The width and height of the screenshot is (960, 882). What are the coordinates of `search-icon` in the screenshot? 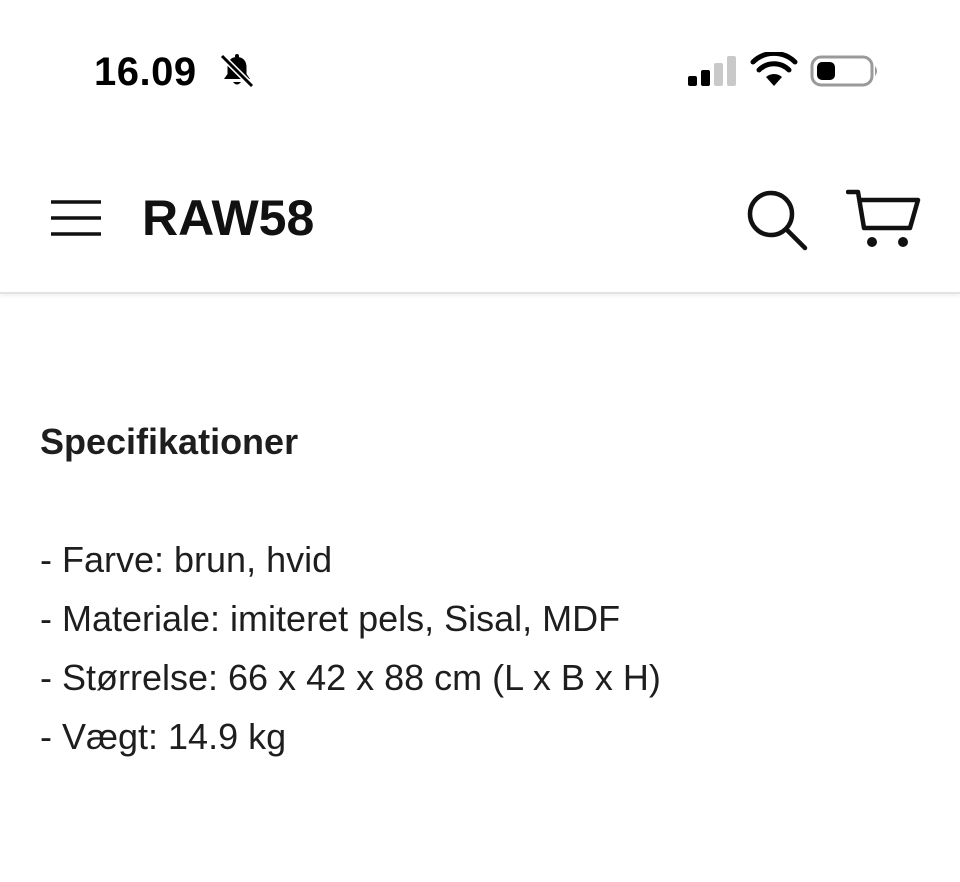 It's located at (777, 220).